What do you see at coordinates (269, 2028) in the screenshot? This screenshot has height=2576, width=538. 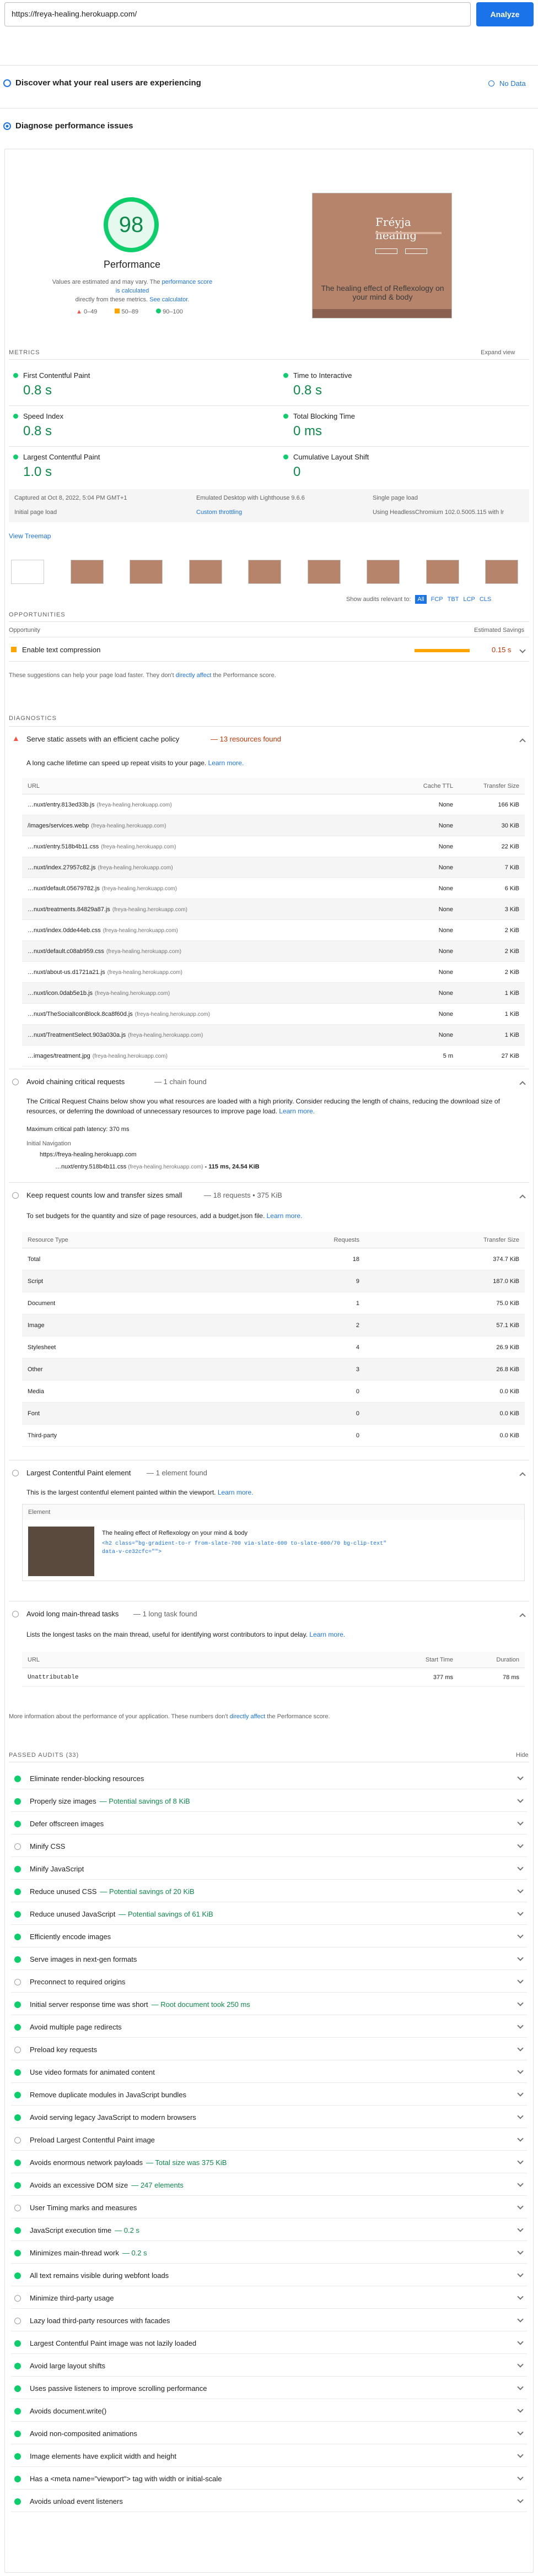 I see `passed-audit-item: Avoid multiple page redirects` at bounding box center [269, 2028].